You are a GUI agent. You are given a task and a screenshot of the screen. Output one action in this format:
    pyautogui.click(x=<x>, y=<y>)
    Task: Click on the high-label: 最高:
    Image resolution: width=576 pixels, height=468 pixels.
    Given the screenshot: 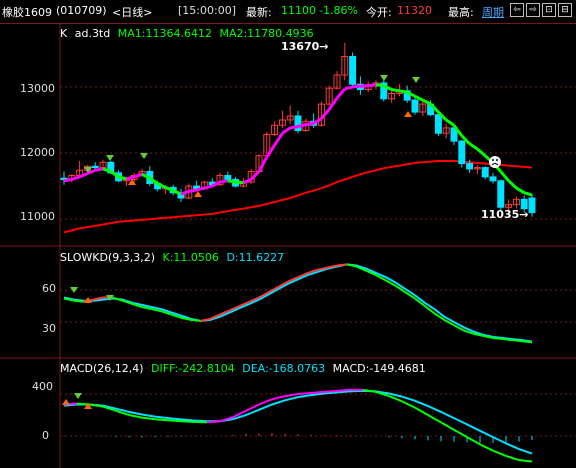 What is the action you would take?
    pyautogui.click(x=461, y=12)
    